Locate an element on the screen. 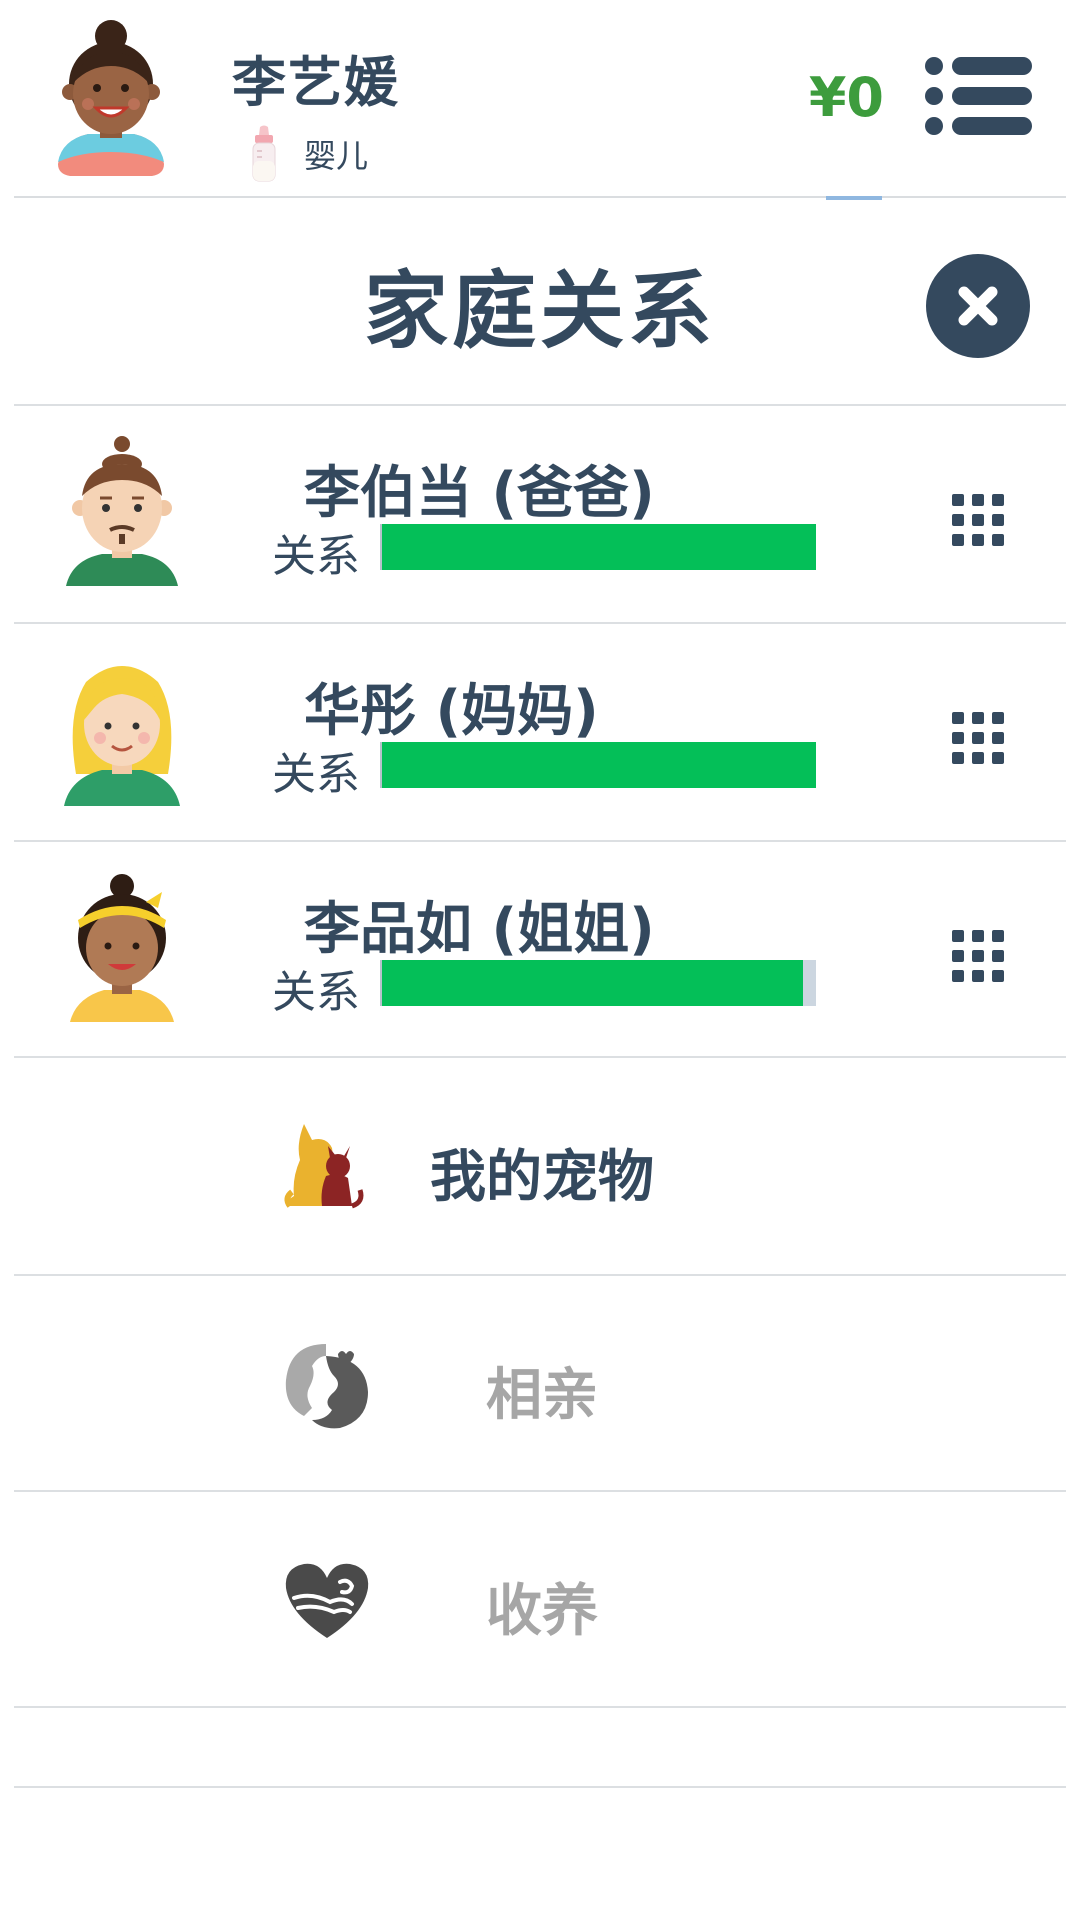 The height and width of the screenshot is (1920, 1080). top-bar: 李艺媛 婴儿 ¥0 is located at coordinates (540, 100).